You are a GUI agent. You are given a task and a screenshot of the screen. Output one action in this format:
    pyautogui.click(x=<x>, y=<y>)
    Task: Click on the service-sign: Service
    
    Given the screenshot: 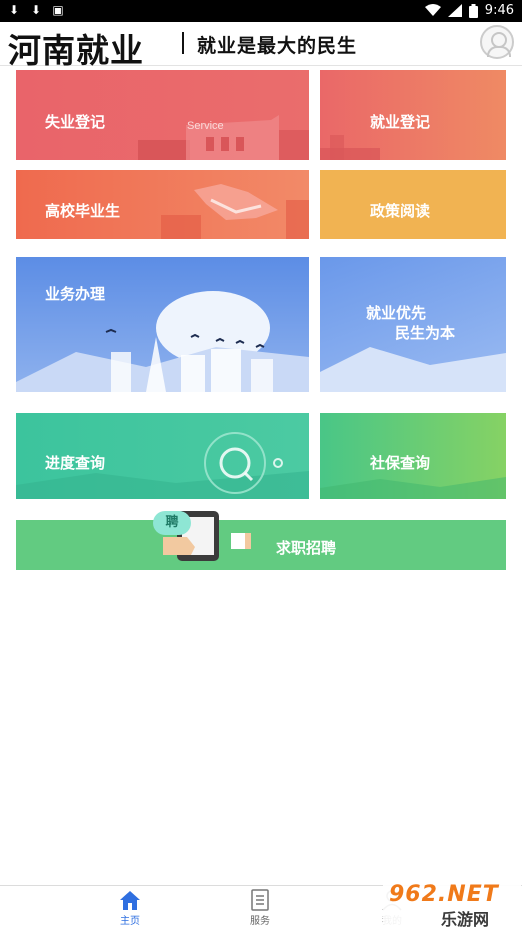 What is the action you would take?
    pyautogui.click(x=205, y=126)
    